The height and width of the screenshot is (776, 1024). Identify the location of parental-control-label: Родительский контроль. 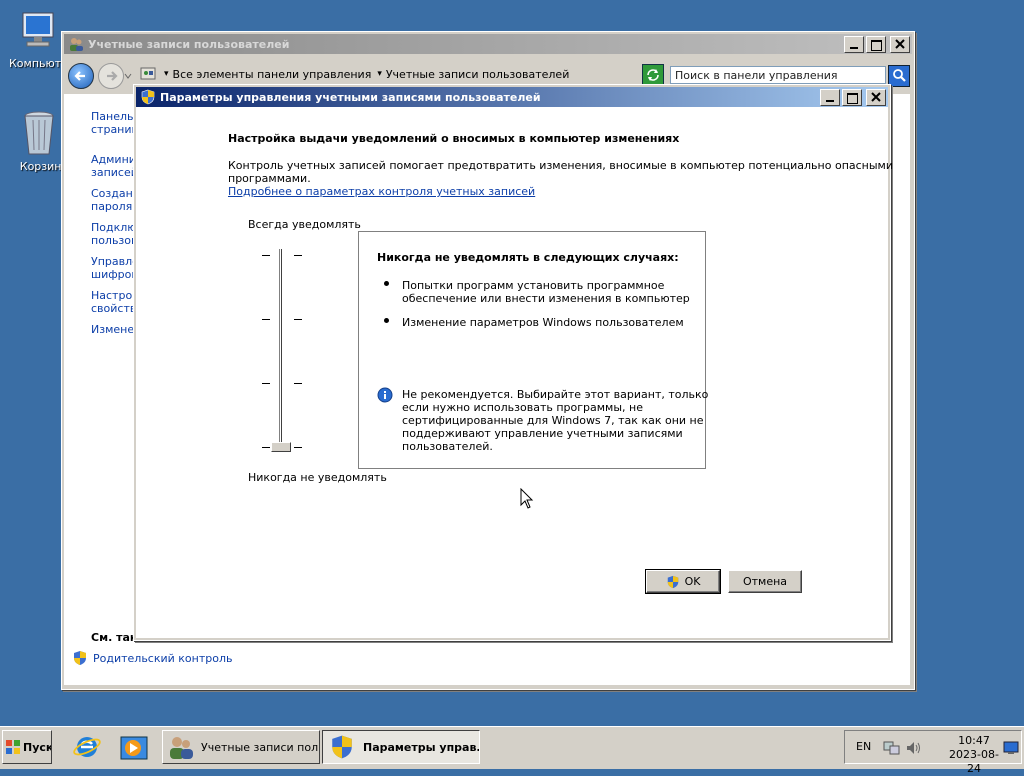
(163, 658).